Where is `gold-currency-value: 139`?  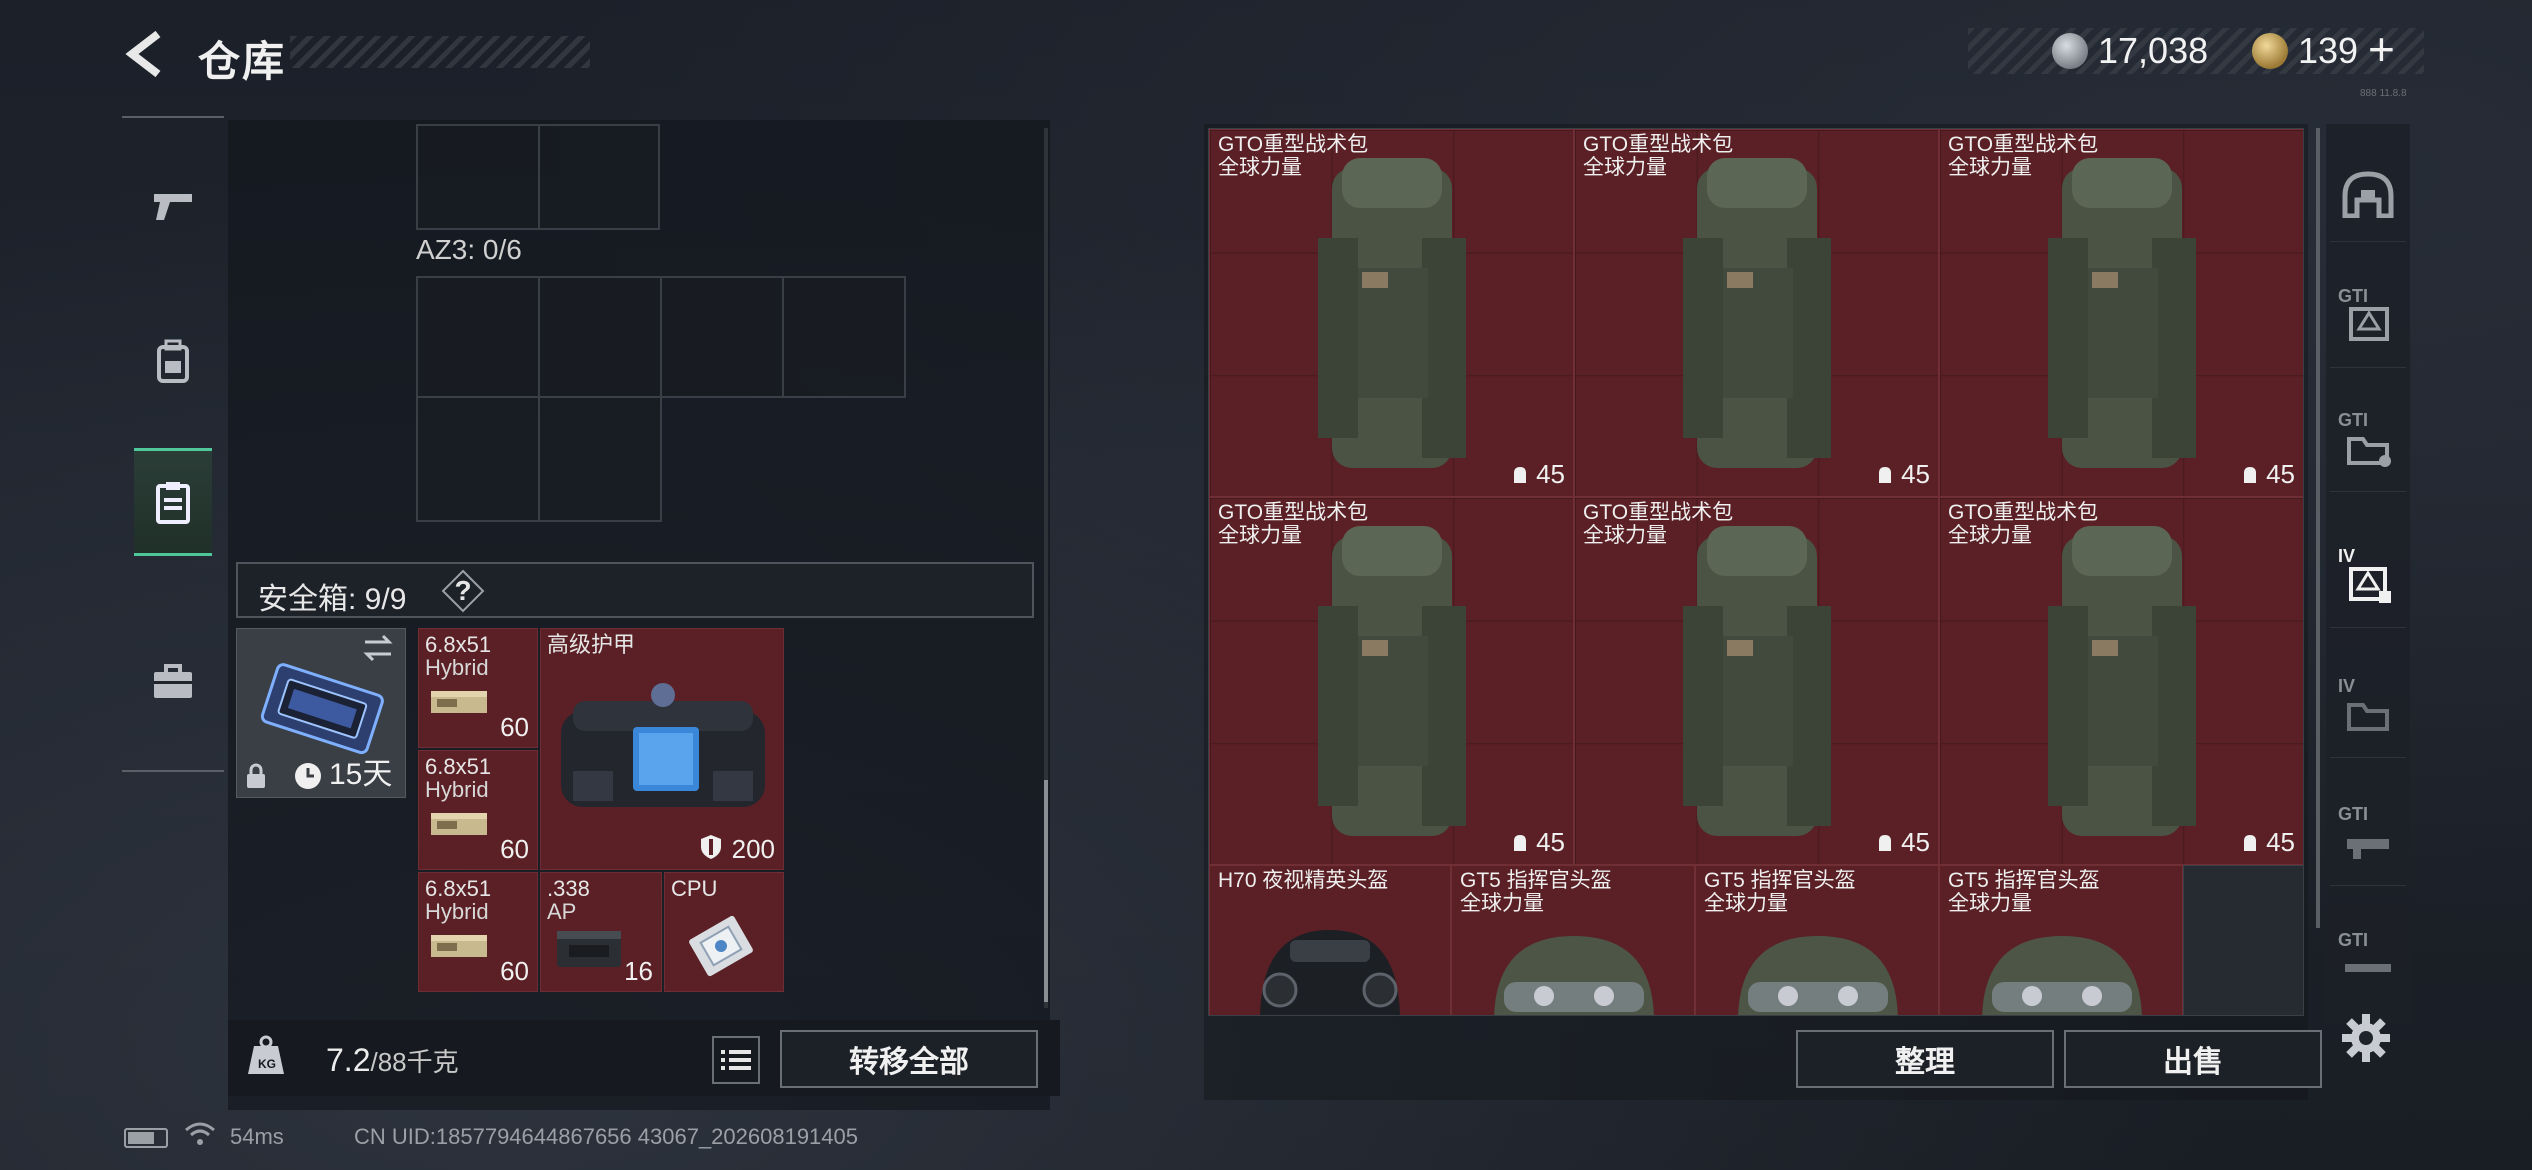 gold-currency-value: 139 is located at coordinates (2328, 50).